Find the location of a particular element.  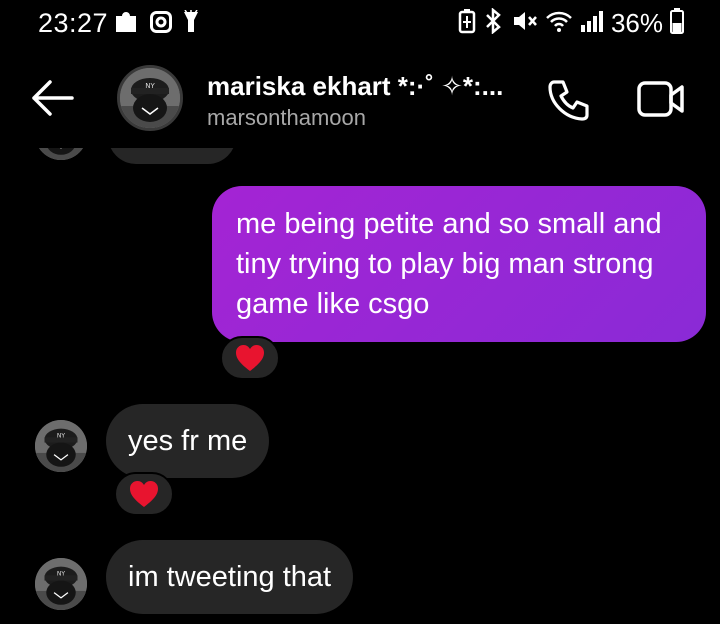

video-call-button is located at coordinates (661, 99).